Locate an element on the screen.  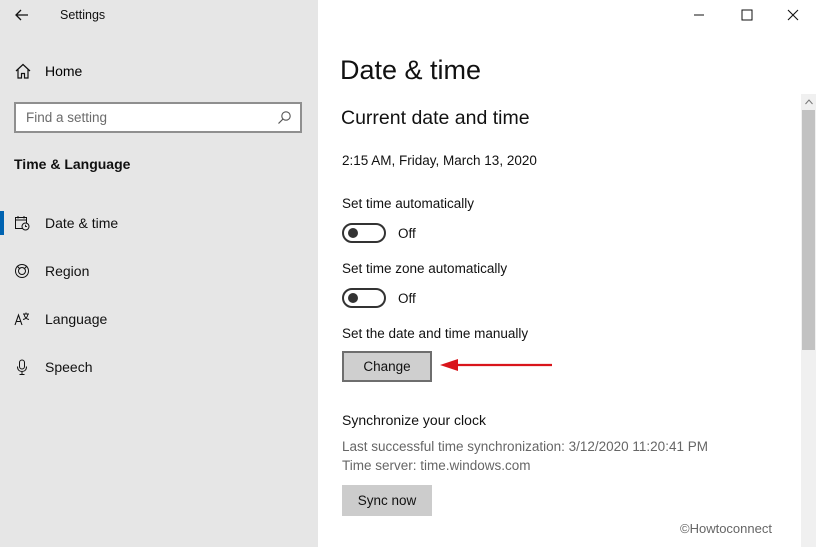
set-manually-label: Set the date and time manually is located at coordinates (435, 333).